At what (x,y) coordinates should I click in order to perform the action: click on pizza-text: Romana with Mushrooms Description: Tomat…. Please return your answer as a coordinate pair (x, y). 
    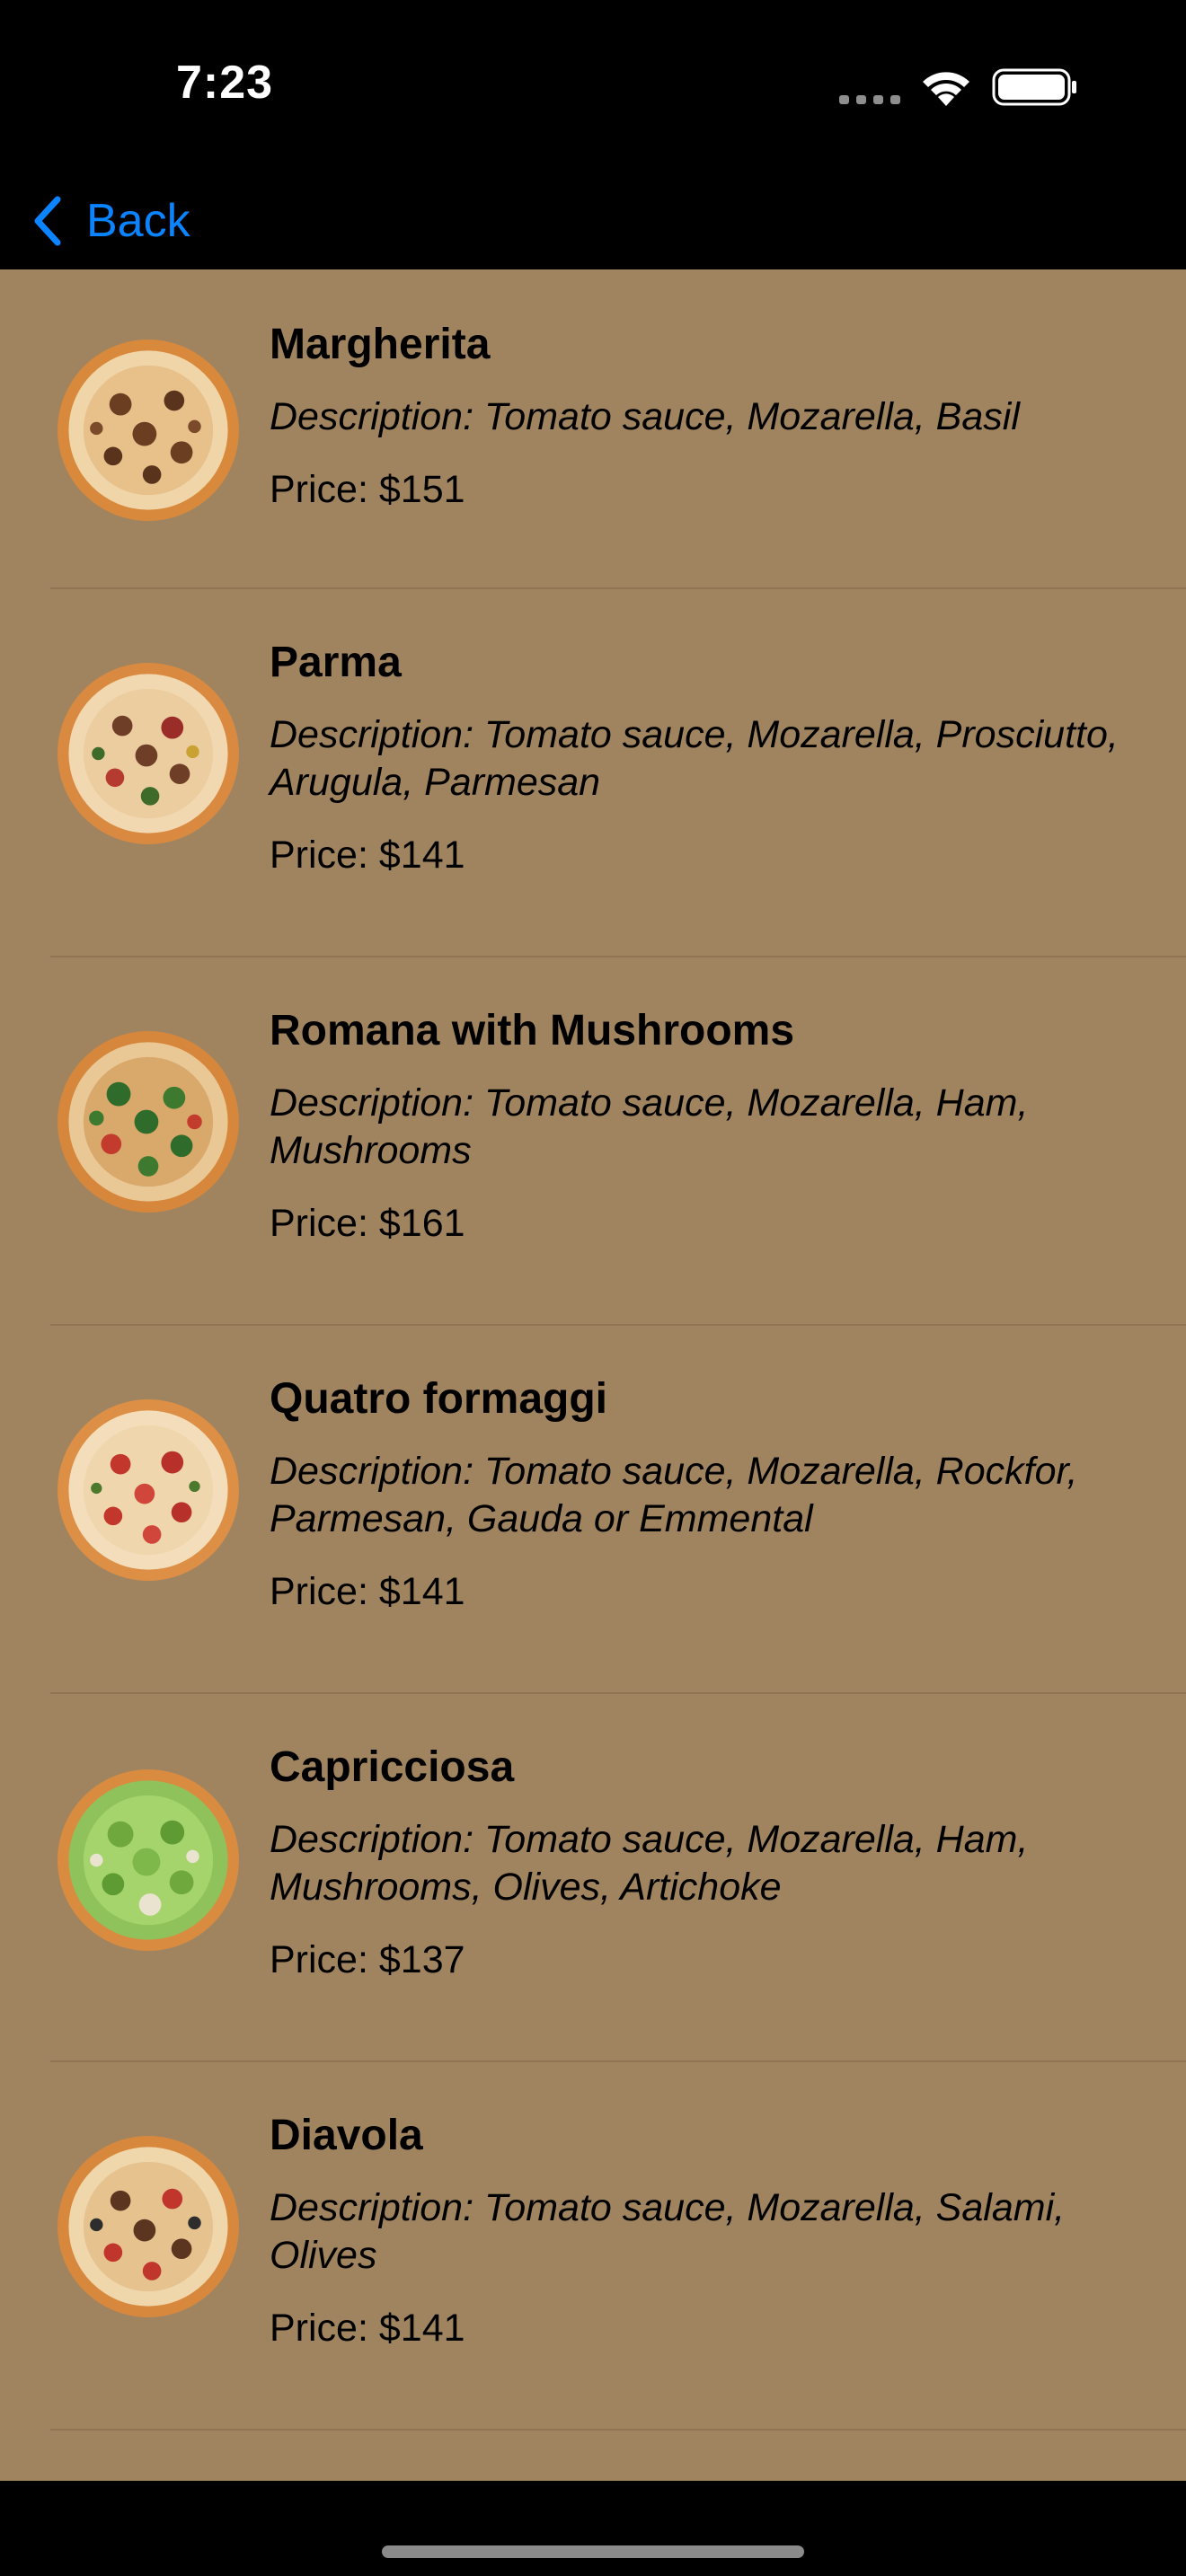
    Looking at the image, I should click on (710, 1126).